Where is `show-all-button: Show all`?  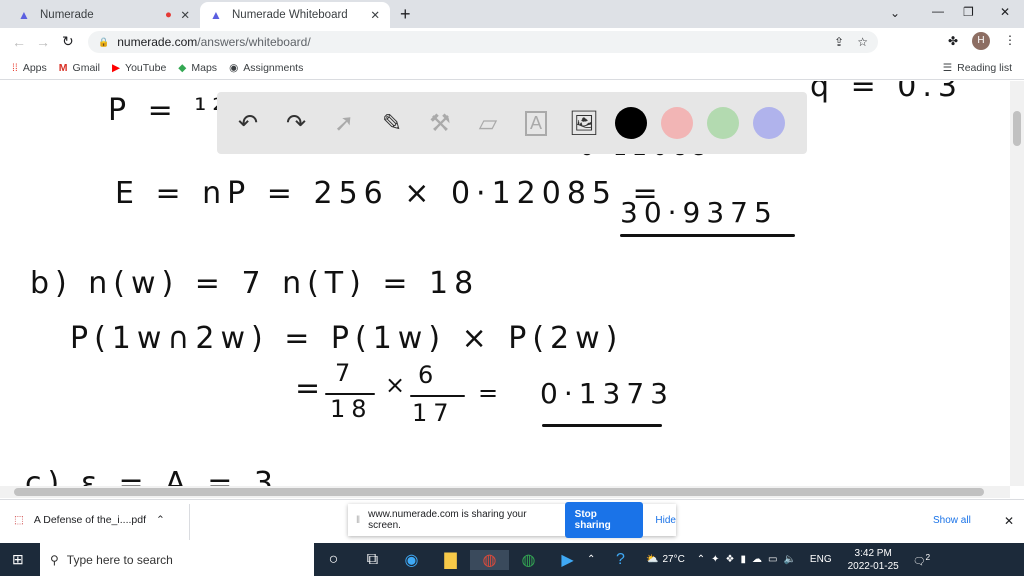 show-all-button: Show all is located at coordinates (952, 520).